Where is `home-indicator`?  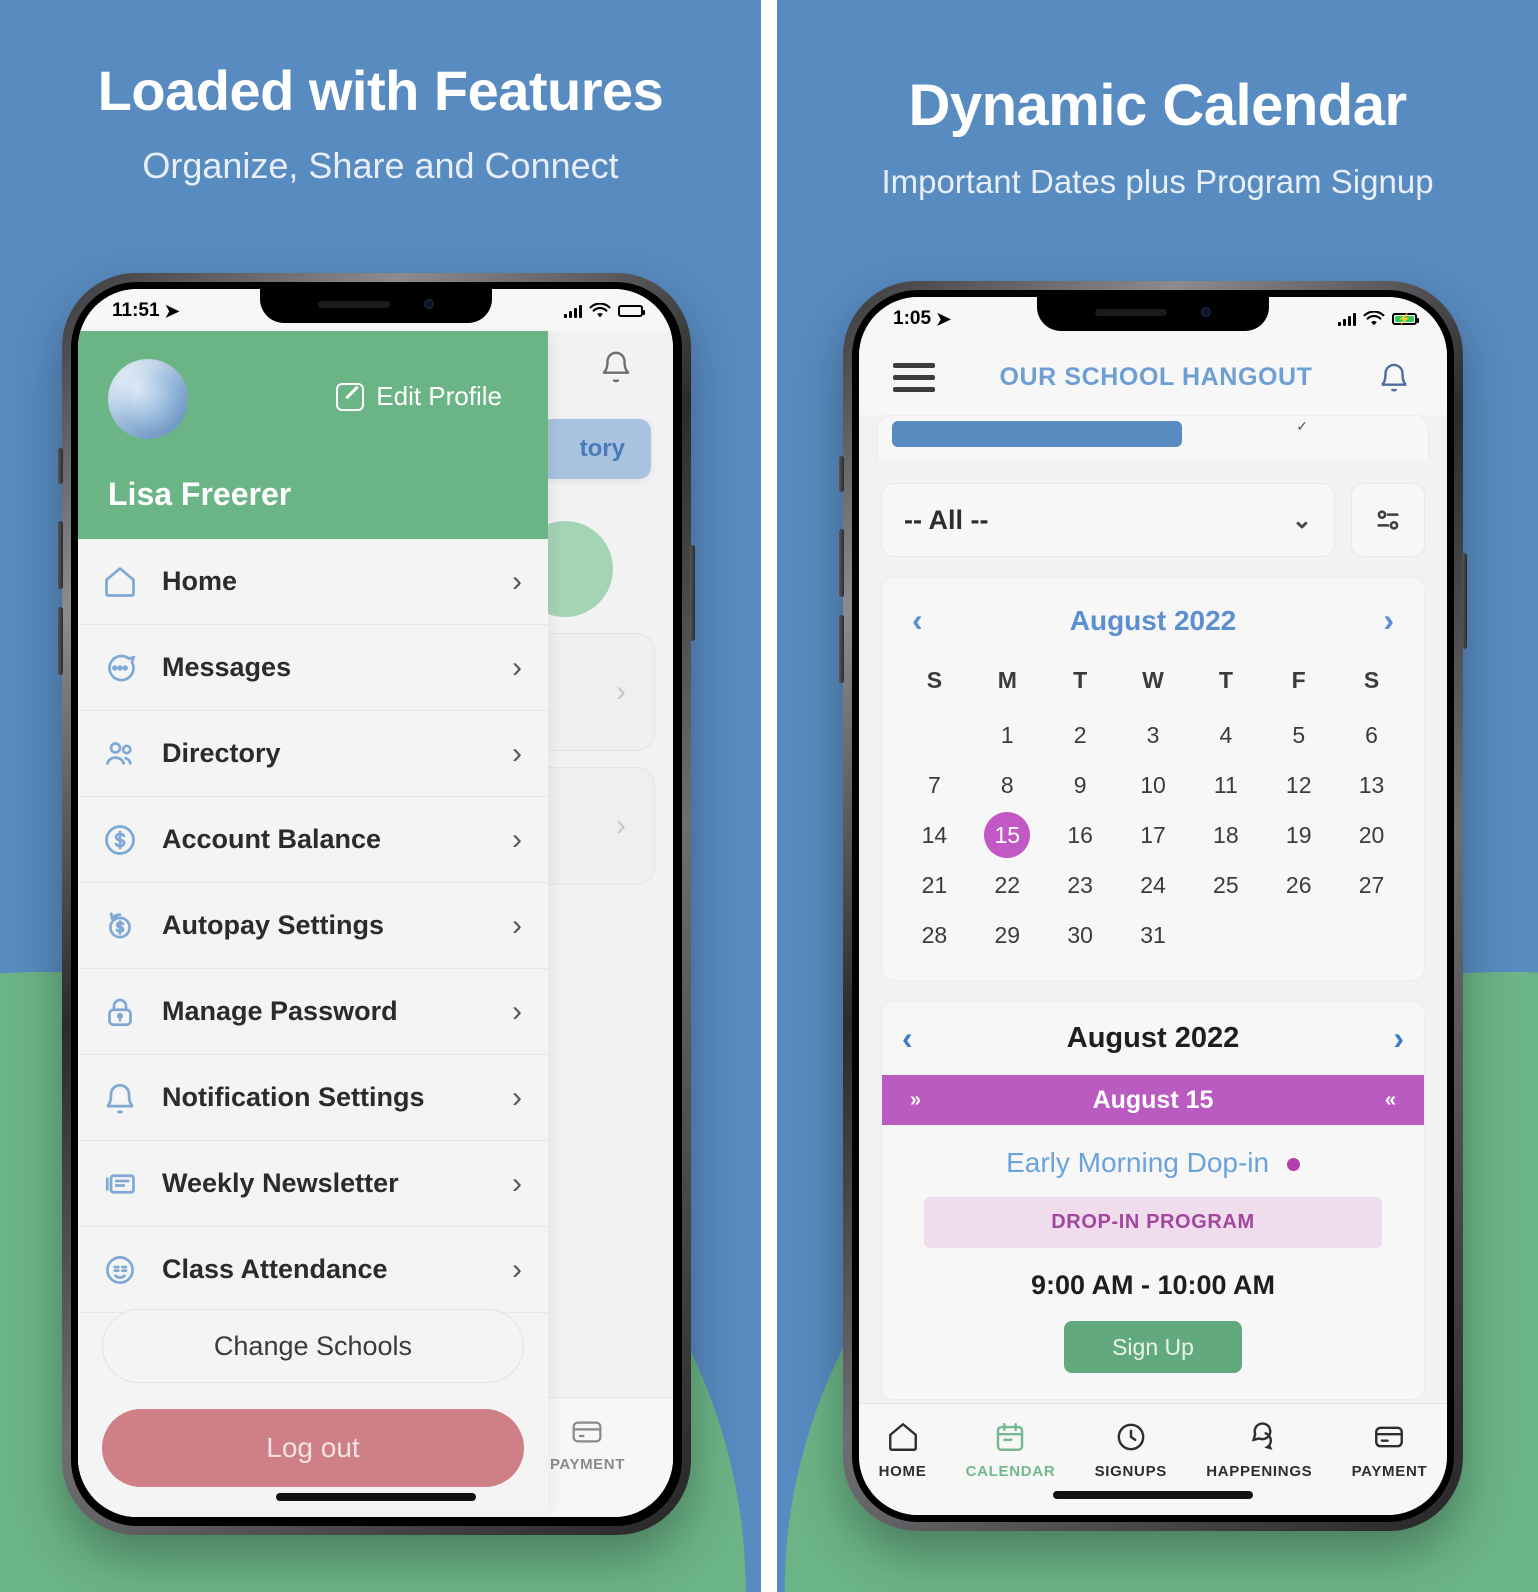 home-indicator is located at coordinates (1153, 1495).